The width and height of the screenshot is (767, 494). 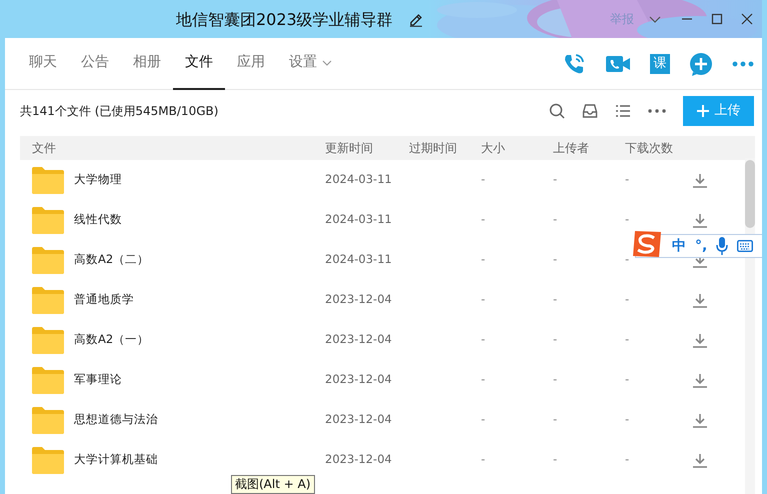 I want to click on inbox-icon, so click(x=590, y=111).